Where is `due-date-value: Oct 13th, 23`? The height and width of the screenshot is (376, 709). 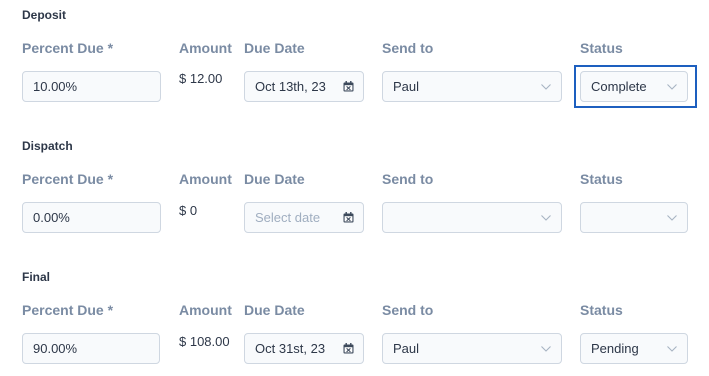 due-date-value: Oct 13th, 23 is located at coordinates (290, 86).